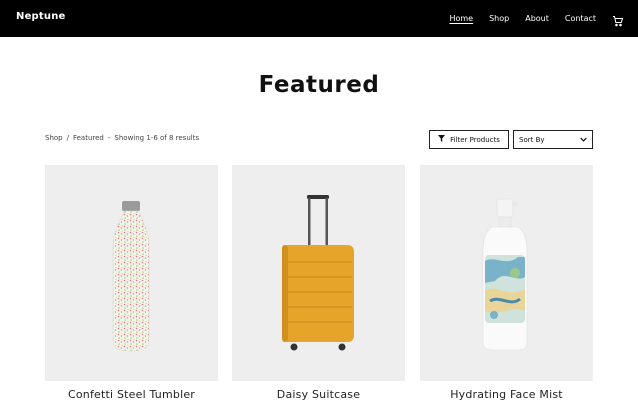  I want to click on nav-about: About, so click(537, 18).